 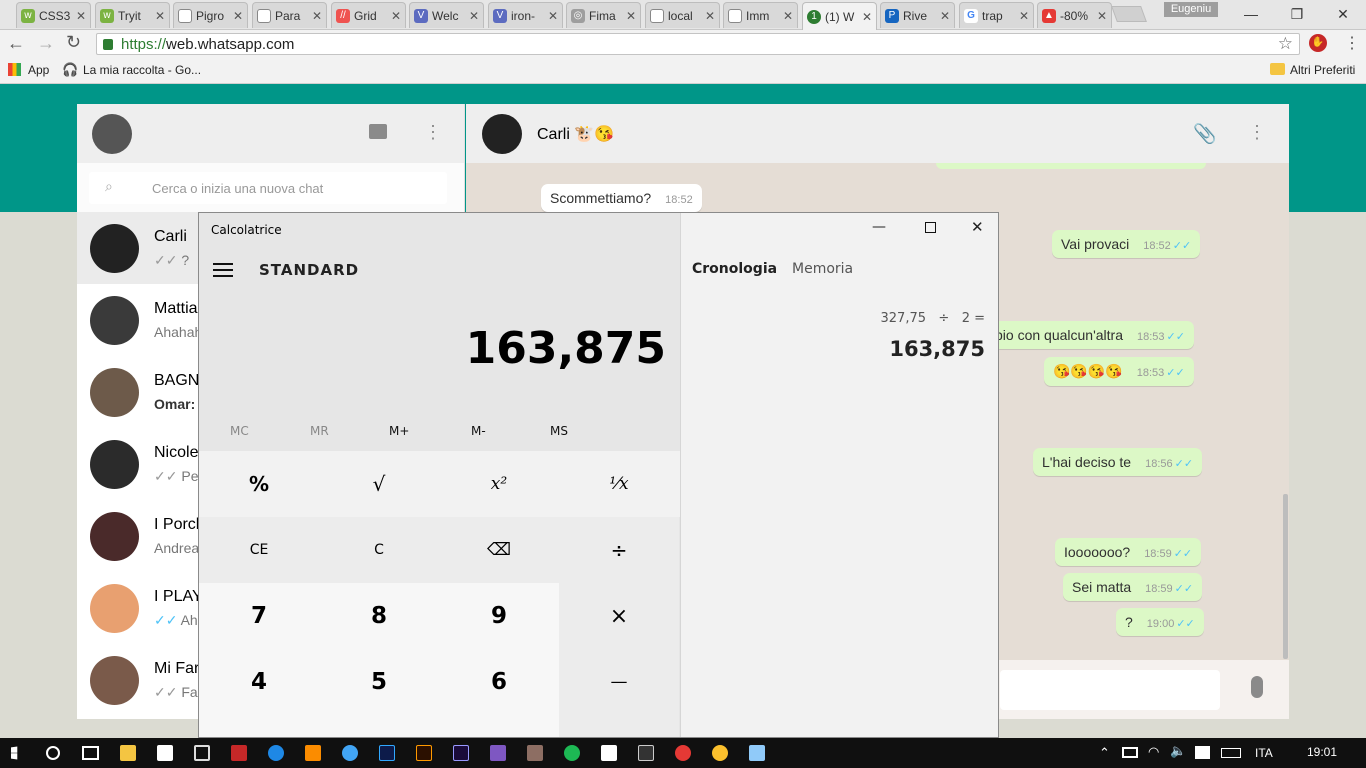 What do you see at coordinates (128, 753) in the screenshot?
I see `file-explorer-icon` at bounding box center [128, 753].